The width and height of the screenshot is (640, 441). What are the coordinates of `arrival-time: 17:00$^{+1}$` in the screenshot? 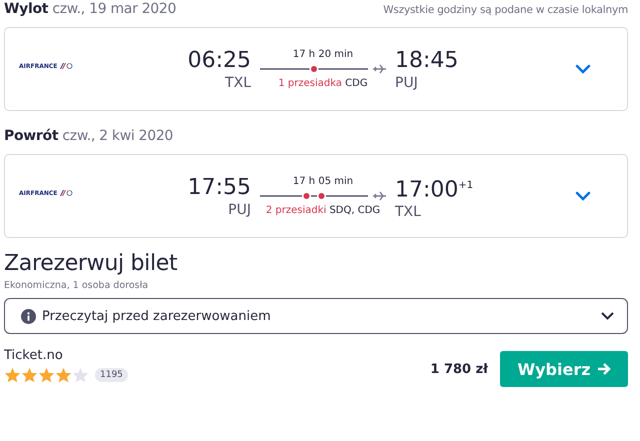 It's located at (434, 190).